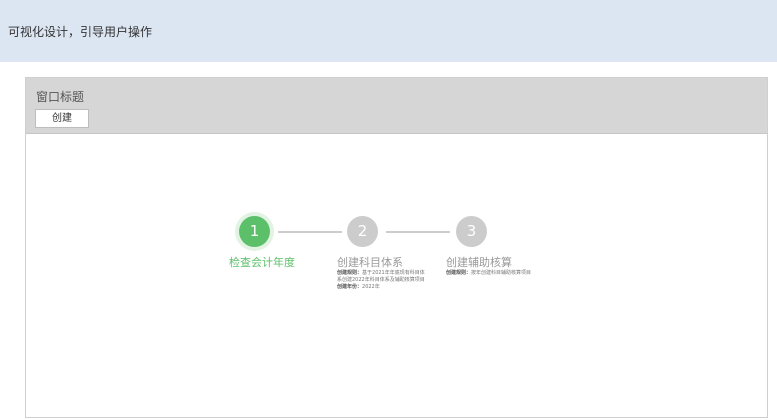  Describe the element at coordinates (479, 262) in the screenshot. I see `step-3-title: 创建辅助核算` at that location.